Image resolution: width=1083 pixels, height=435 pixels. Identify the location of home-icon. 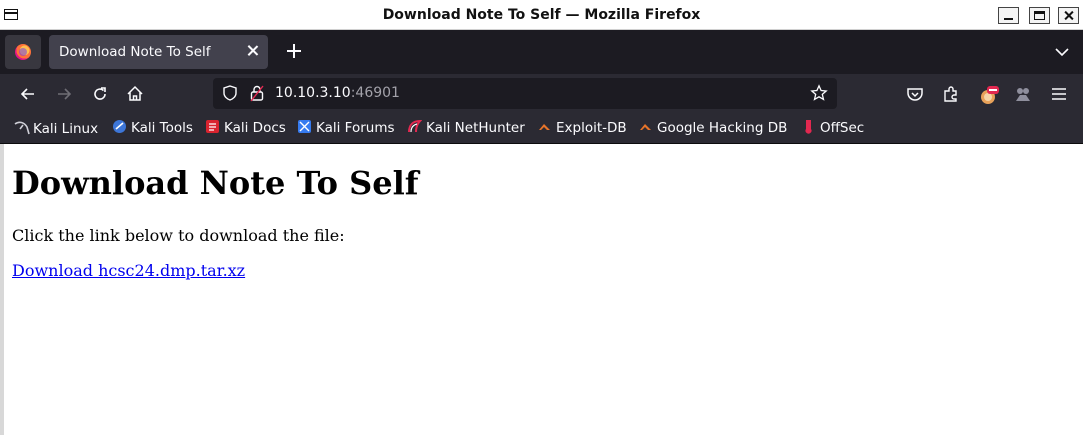
(135, 94).